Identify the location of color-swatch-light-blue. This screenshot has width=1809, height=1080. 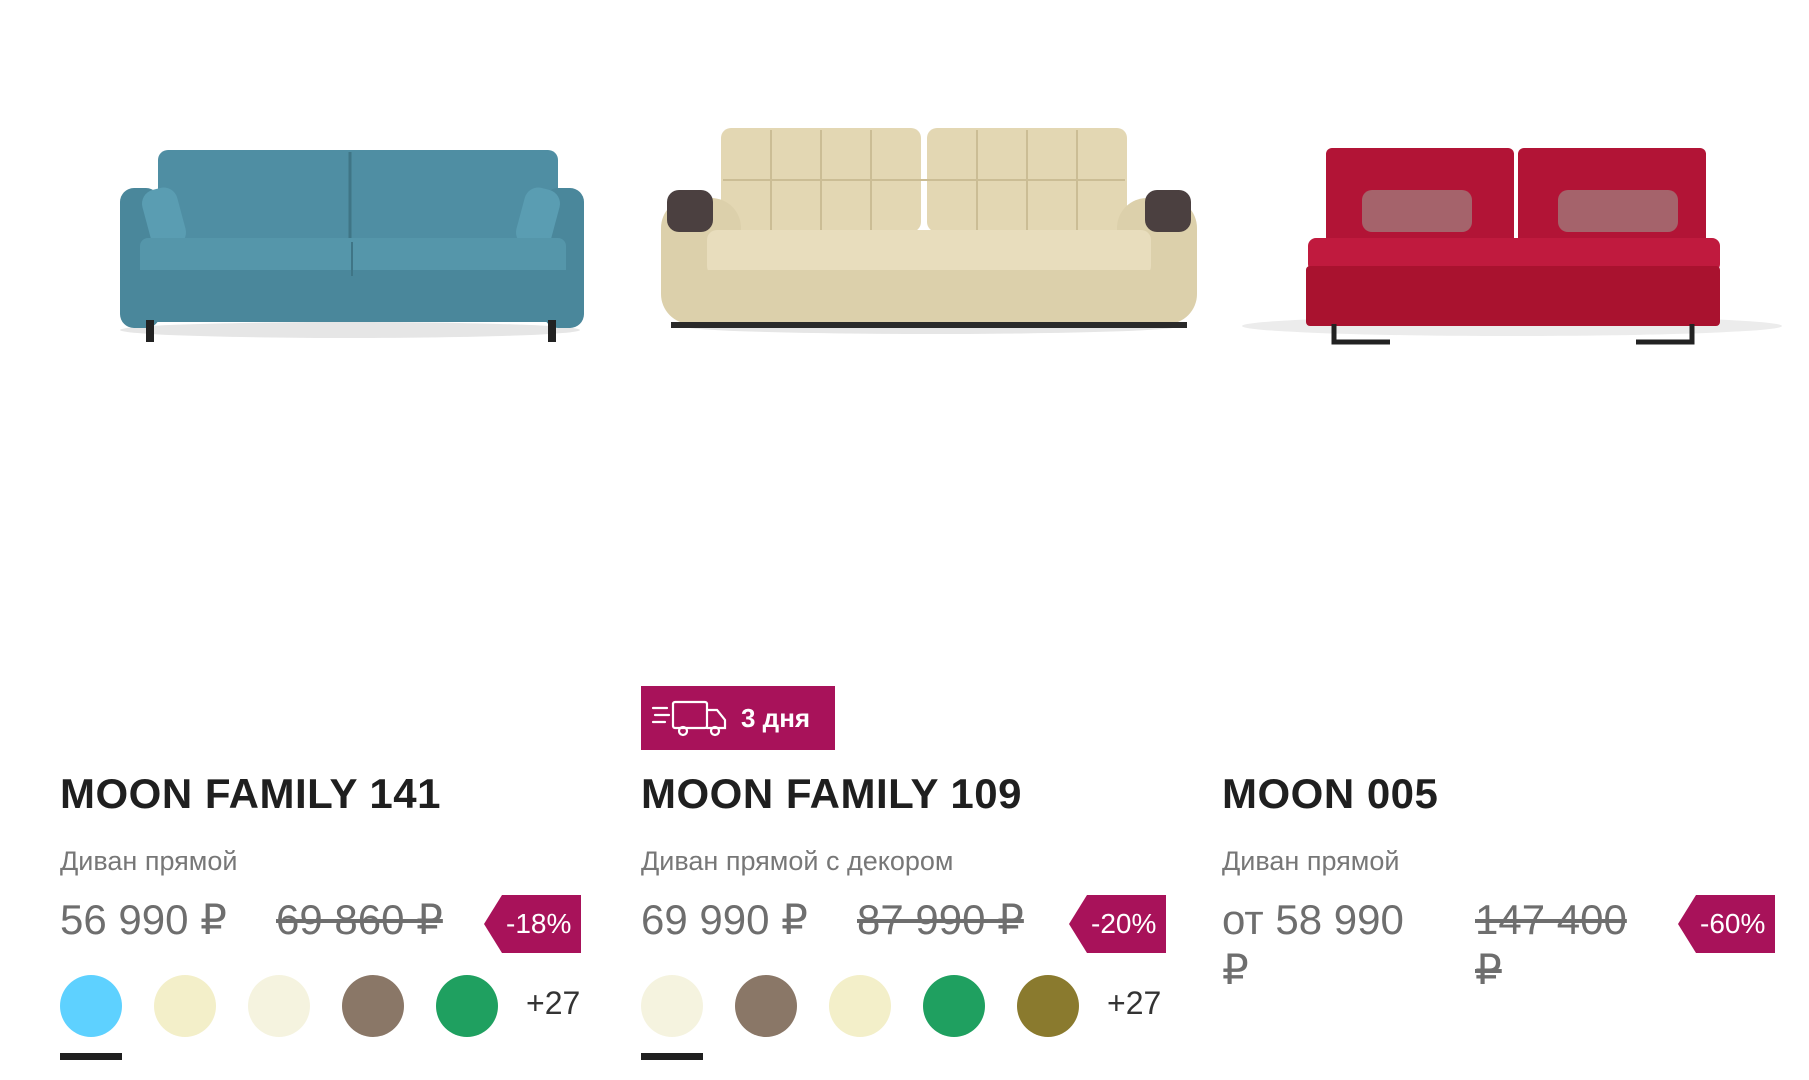
(91, 1017).